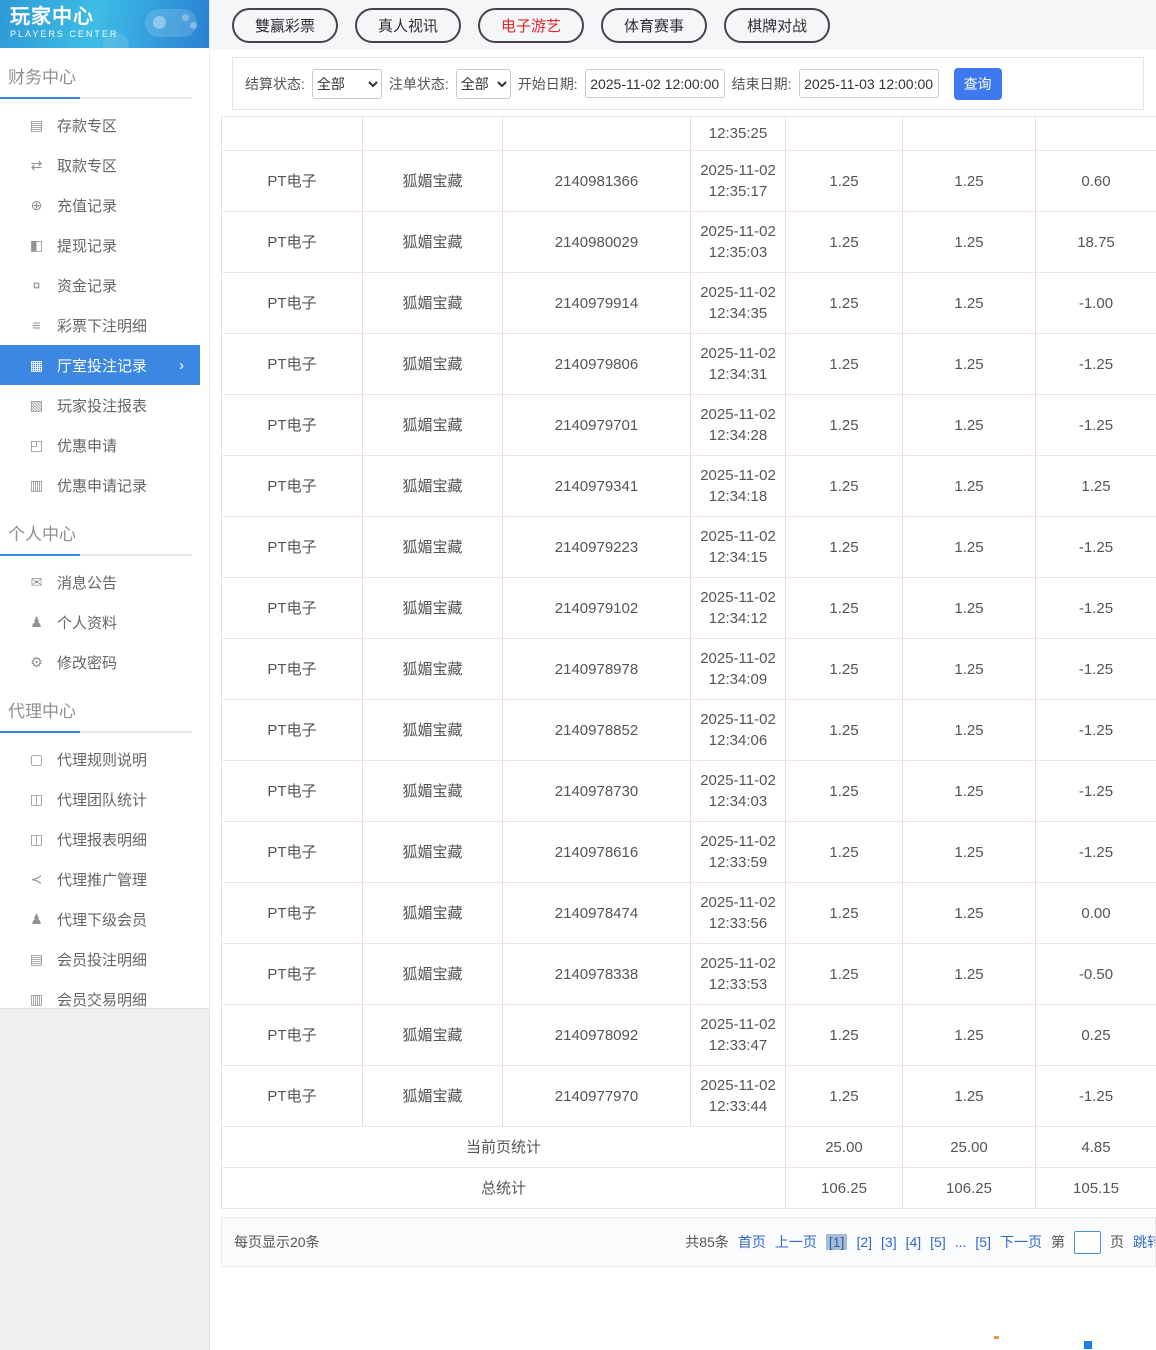  Describe the element at coordinates (738, 740) in the screenshot. I see `bet-time: 12:34:06` at that location.